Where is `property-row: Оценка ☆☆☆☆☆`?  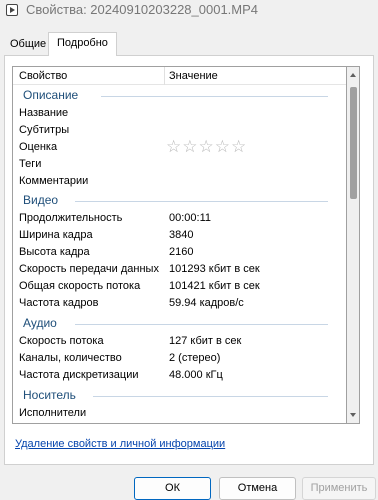
property-row: Оценка ☆☆☆☆☆ is located at coordinates (179, 147).